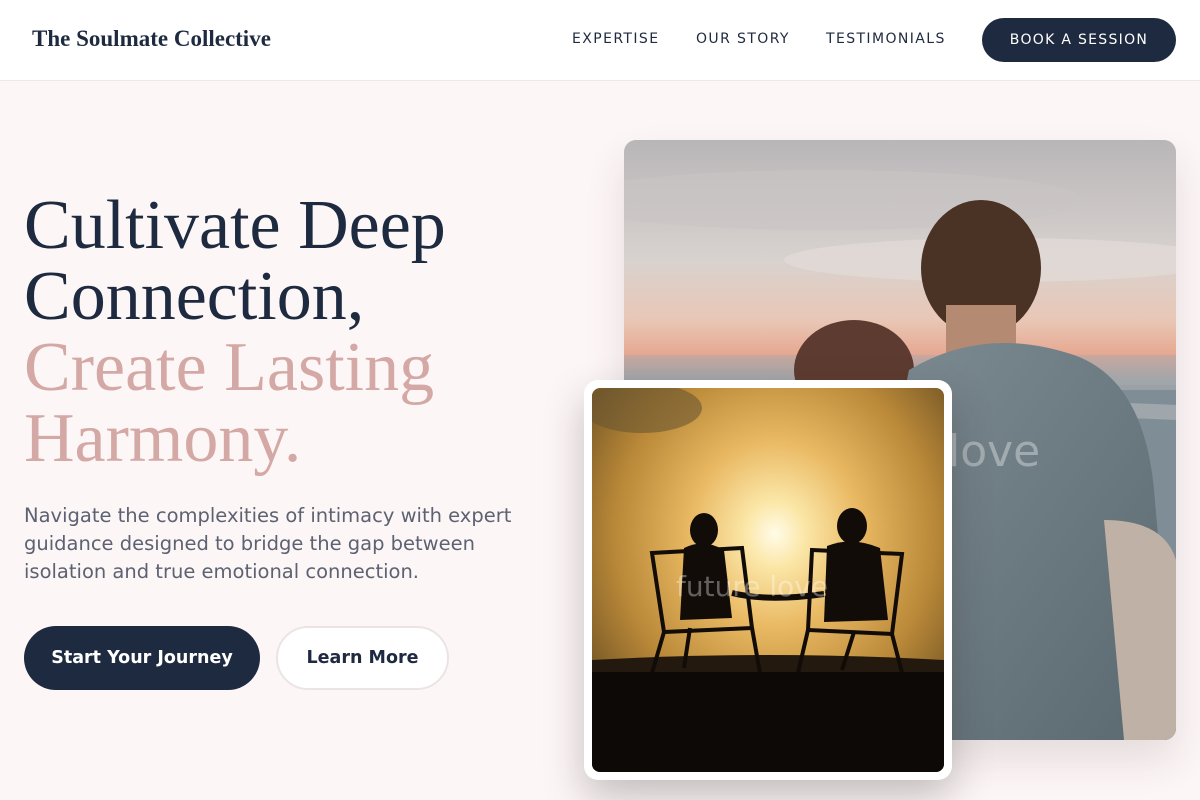 The height and width of the screenshot is (800, 1200). Describe the element at coordinates (229, 367) in the screenshot. I see `hero-title-line-3: Create Lasting` at that location.